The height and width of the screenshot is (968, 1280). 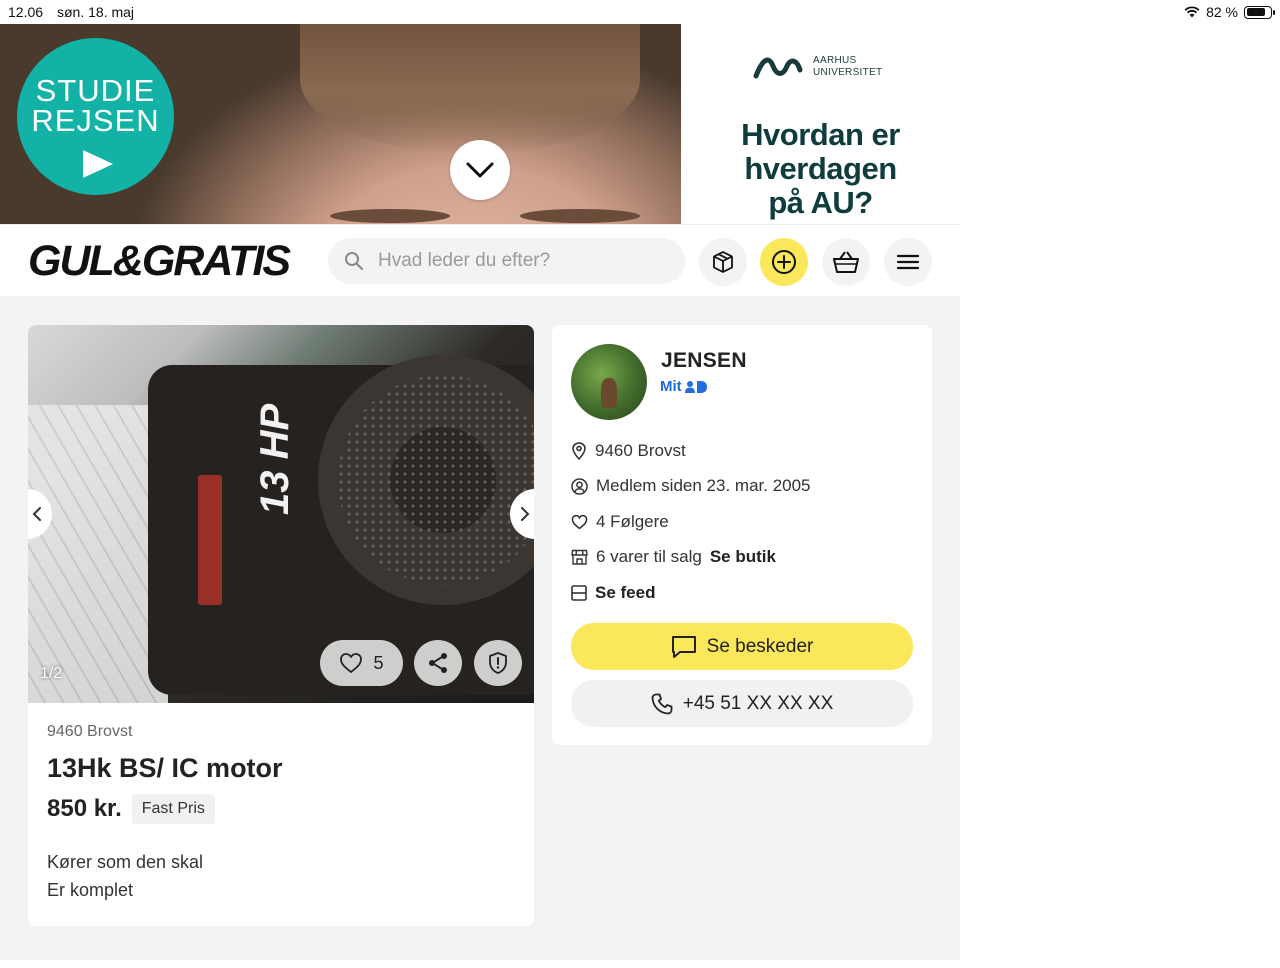 I want to click on site-logo: GUL&GRATIS, so click(x=159, y=261).